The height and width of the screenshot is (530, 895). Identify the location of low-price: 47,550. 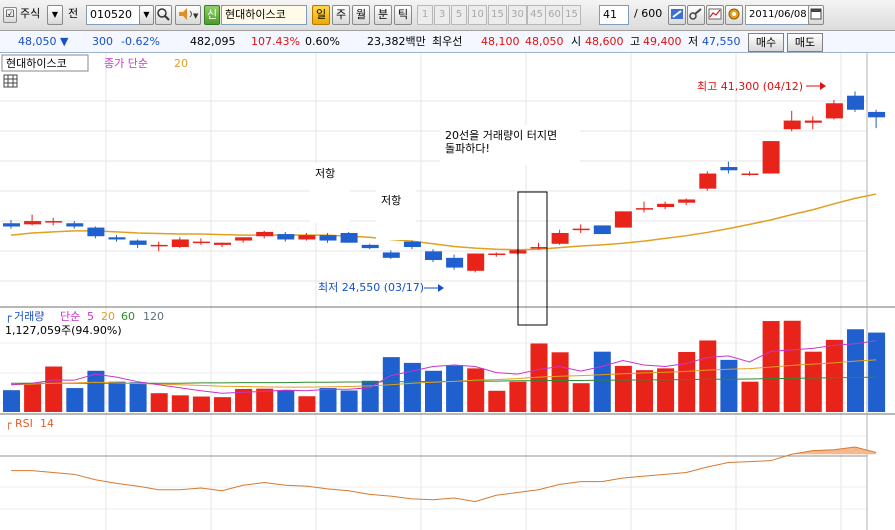
(721, 41).